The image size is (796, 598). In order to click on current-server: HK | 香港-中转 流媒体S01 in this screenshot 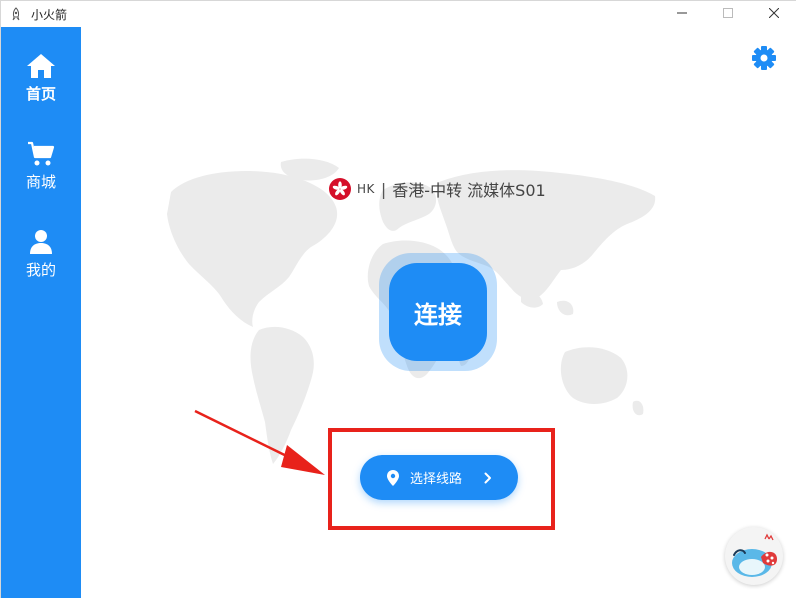, I will do `click(437, 189)`.